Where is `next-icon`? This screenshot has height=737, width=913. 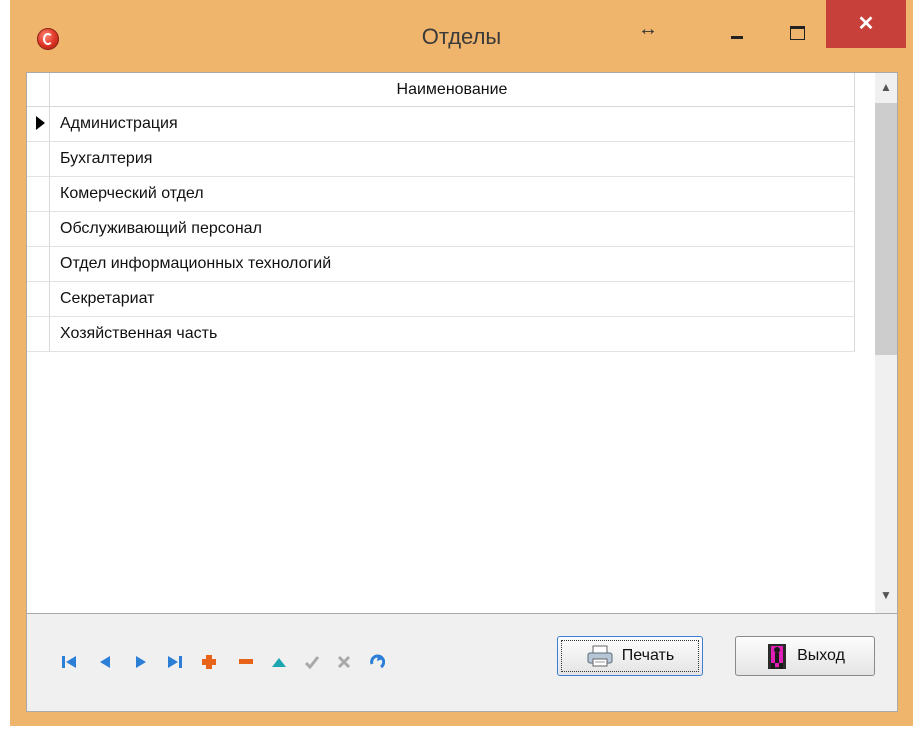
next-icon is located at coordinates (141, 662).